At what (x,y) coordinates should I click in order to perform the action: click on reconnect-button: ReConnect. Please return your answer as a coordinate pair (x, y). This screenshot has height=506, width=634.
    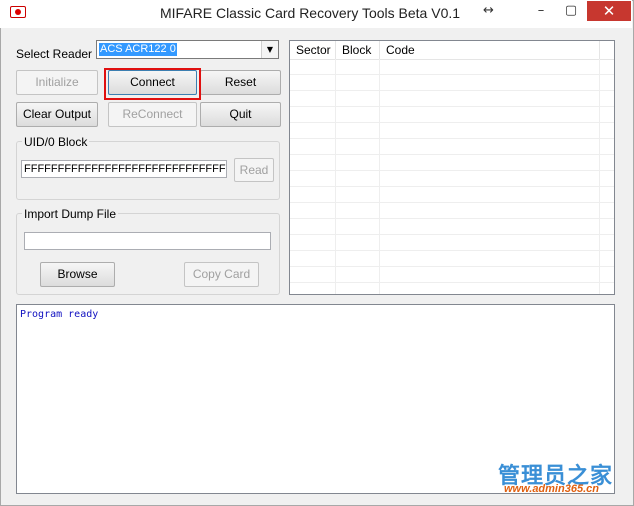
    Looking at the image, I should click on (152, 114).